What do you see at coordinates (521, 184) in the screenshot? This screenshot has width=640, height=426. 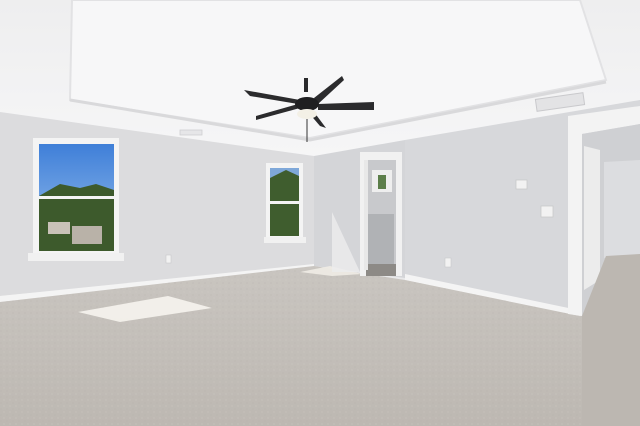 I see `thermostat` at bounding box center [521, 184].